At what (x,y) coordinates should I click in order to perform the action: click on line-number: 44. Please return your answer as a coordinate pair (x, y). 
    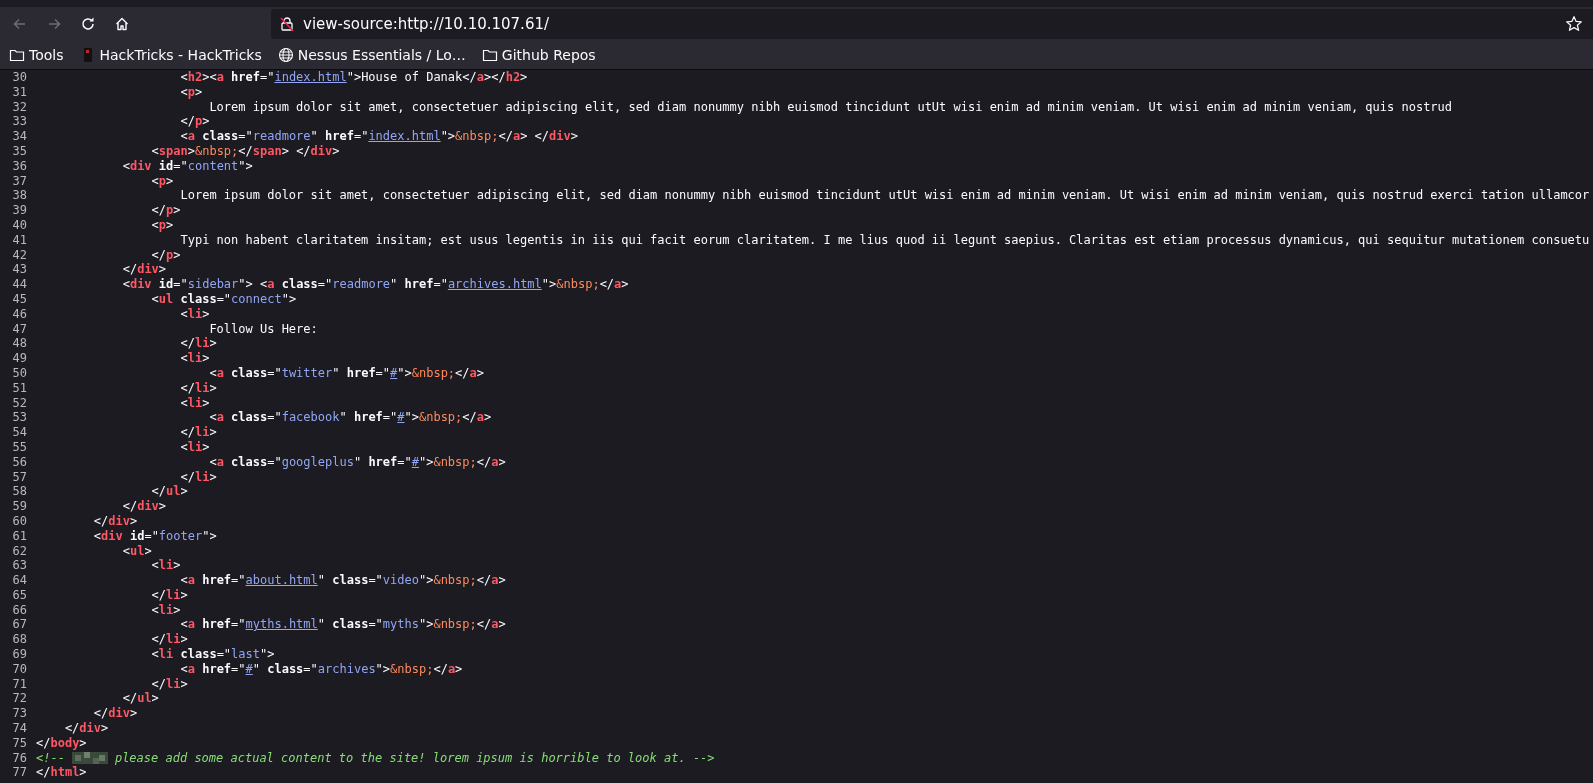
    Looking at the image, I should click on (19, 284).